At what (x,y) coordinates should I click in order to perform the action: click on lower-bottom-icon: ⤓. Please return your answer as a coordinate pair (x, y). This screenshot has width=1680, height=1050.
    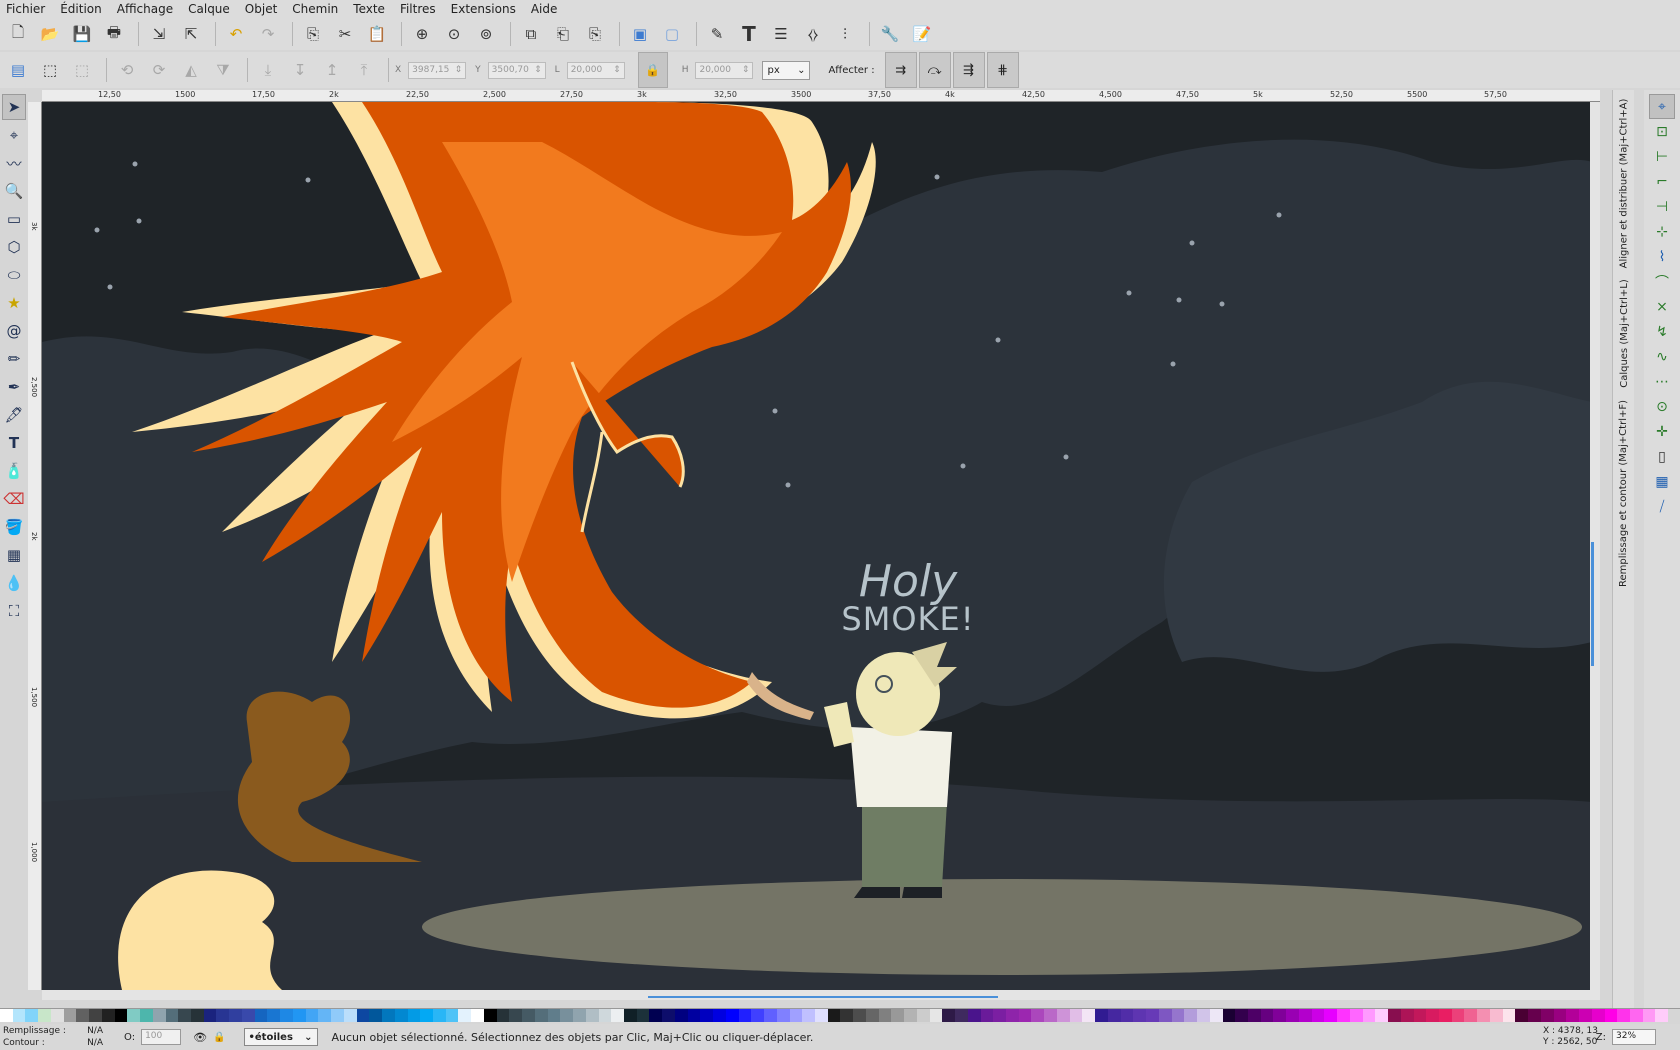
    Looking at the image, I should click on (268, 70).